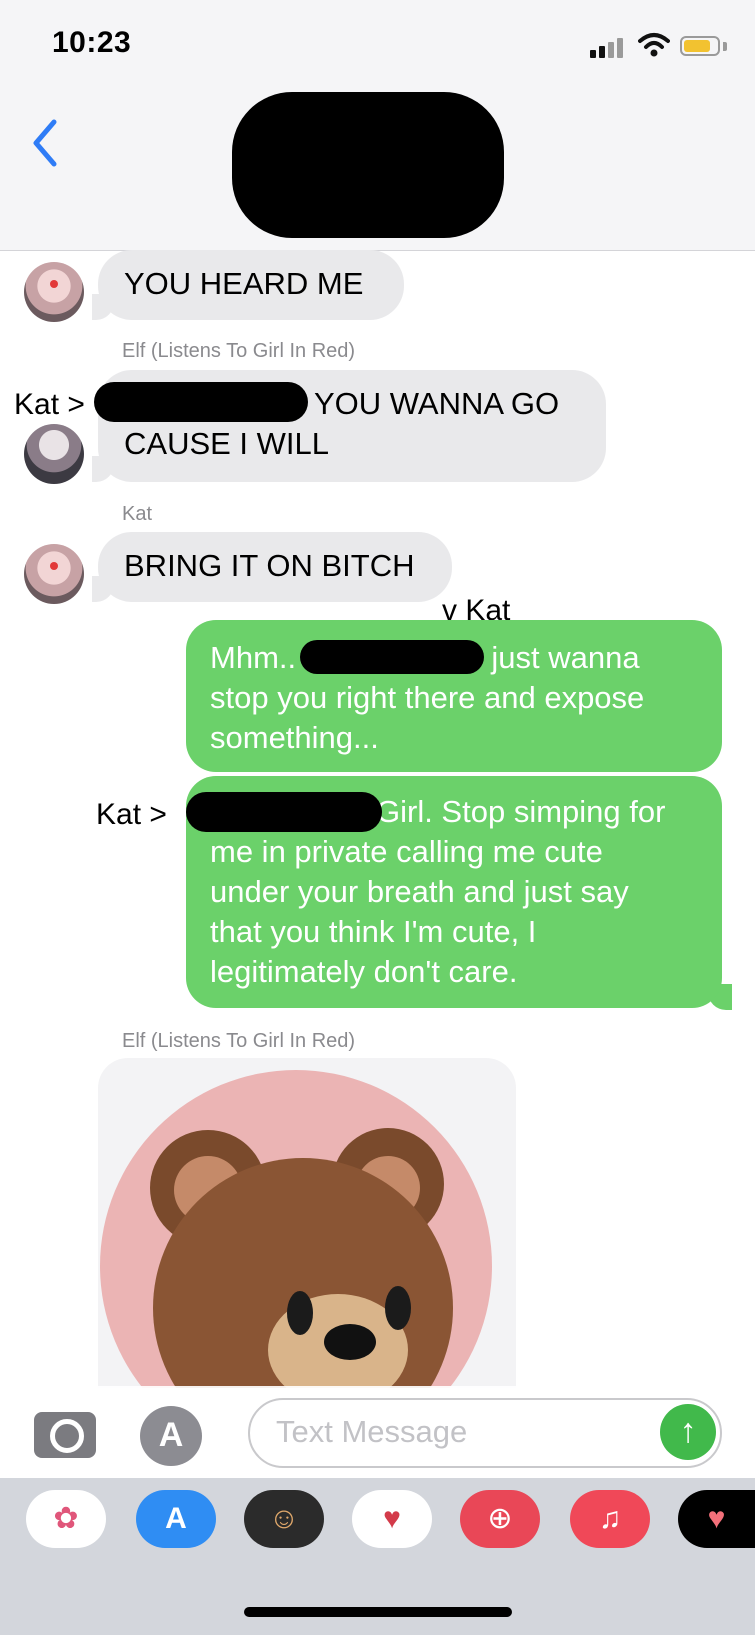 Image resolution: width=755 pixels, height=1635 pixels. Describe the element at coordinates (500, 1519) in the screenshot. I see `web-search-icon: ⊕` at that location.